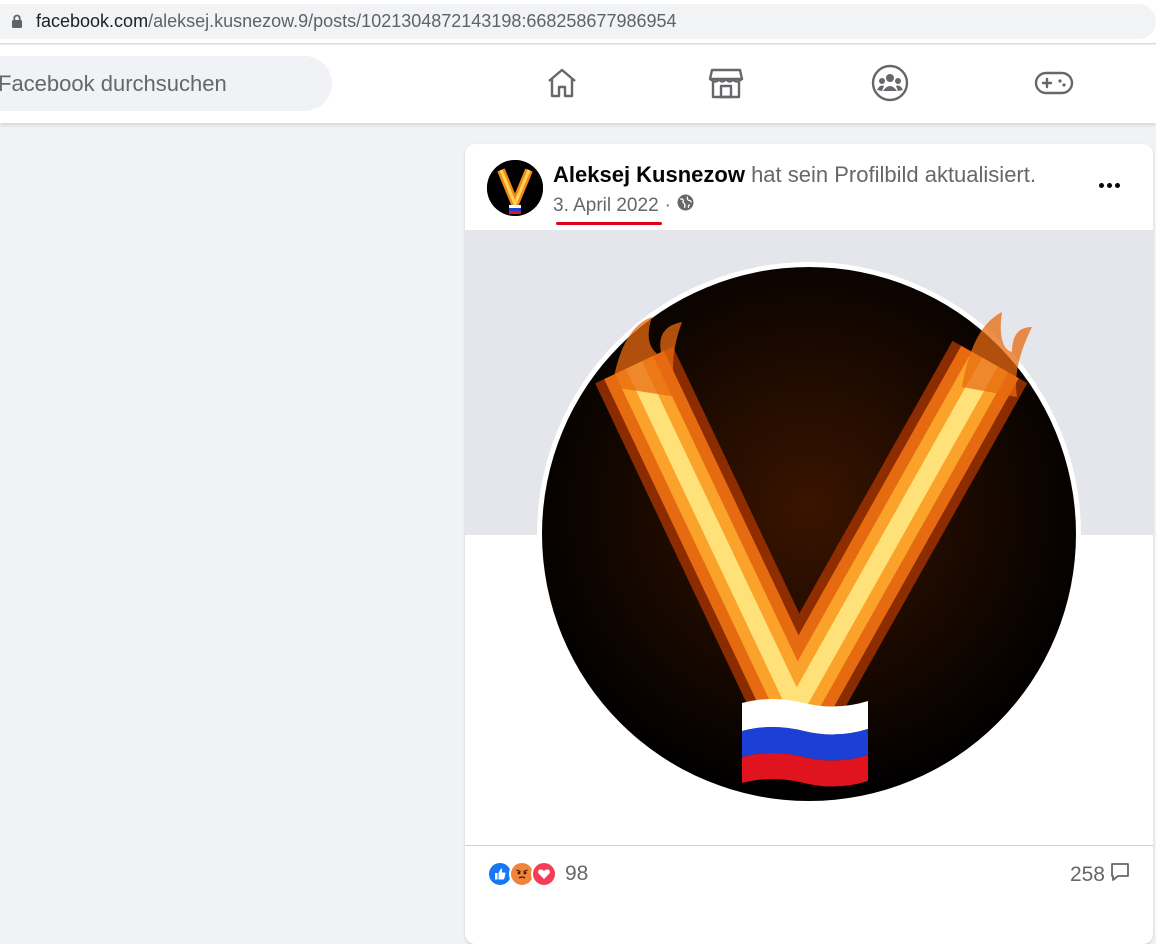  Describe the element at coordinates (609, 223) in the screenshot. I see `date-highlight-underline` at that location.